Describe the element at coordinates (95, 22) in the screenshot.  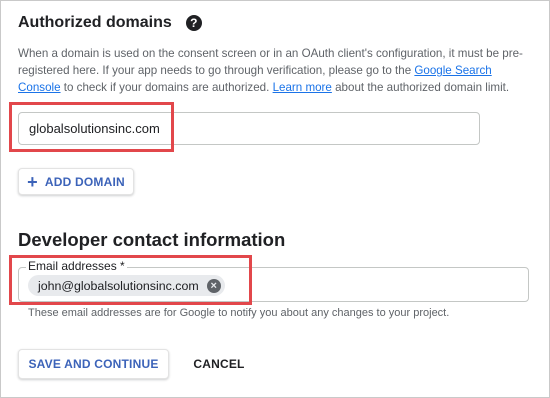
I see `authorized-domains-title: Authorized domains` at that location.